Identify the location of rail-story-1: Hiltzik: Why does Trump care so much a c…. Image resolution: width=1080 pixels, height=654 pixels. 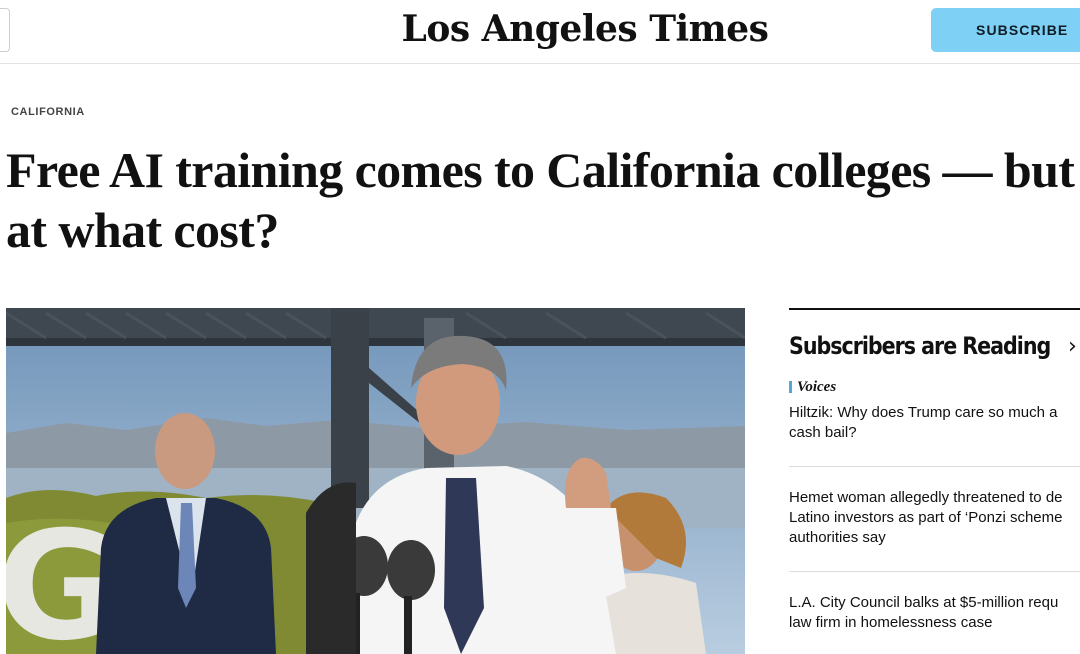
(934, 423).